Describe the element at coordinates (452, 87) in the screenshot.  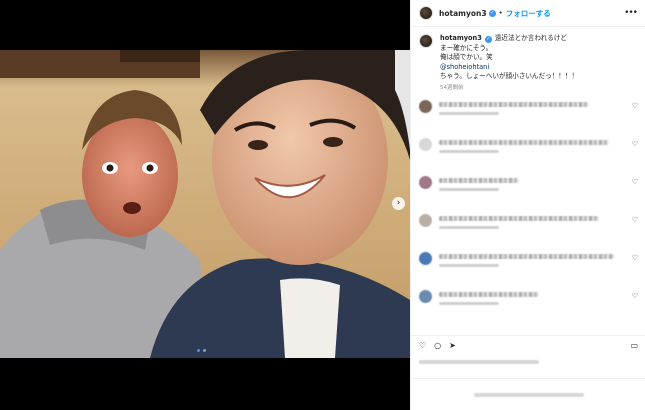
I see `caption-timestamp: 54週間前` at that location.